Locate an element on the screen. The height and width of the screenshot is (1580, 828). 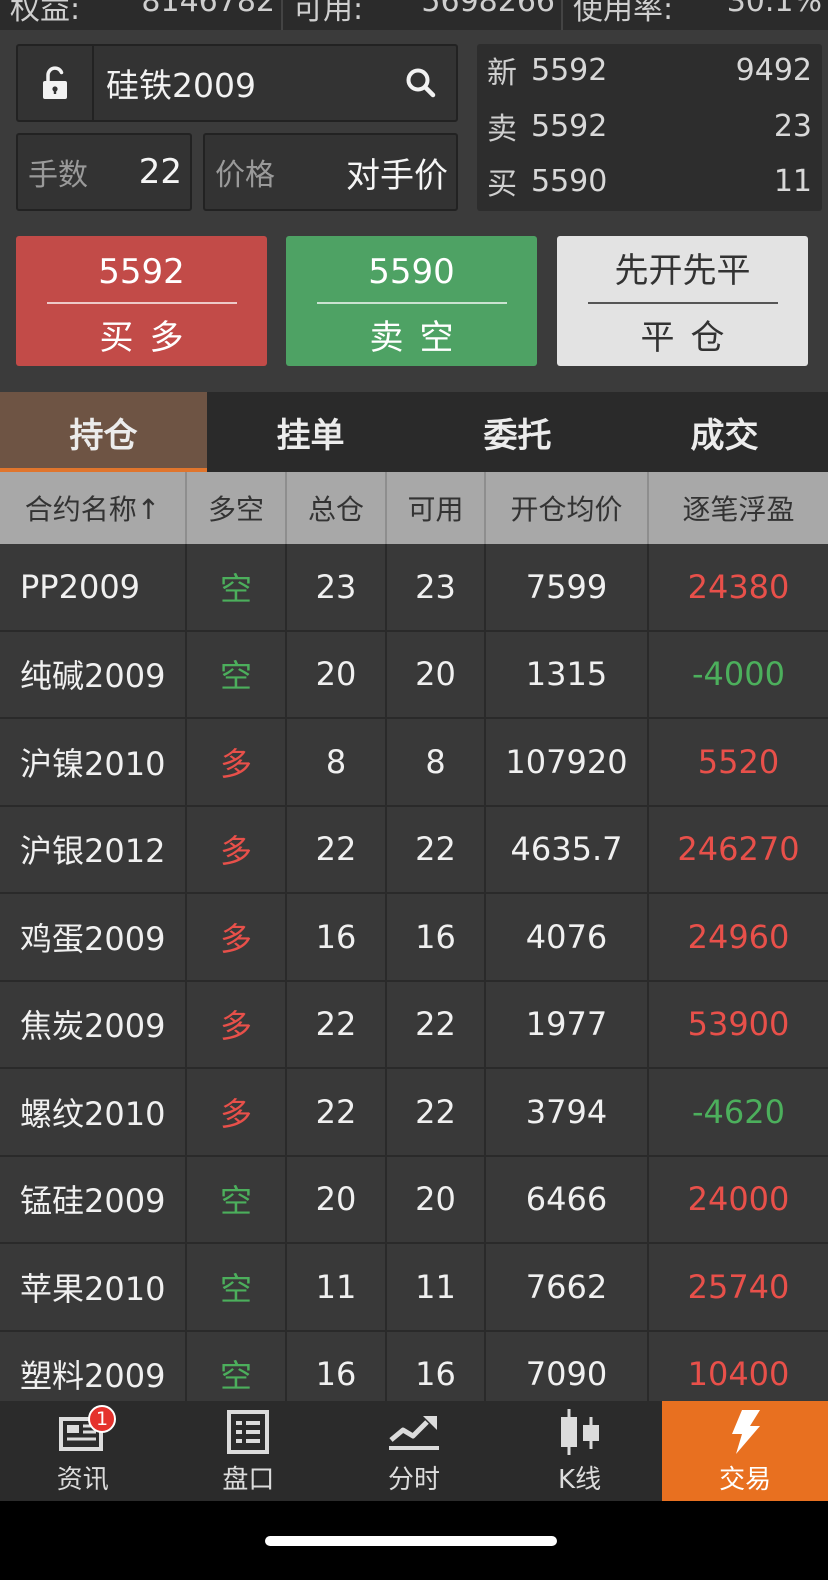
nav-orderbook: 盘口 is located at coordinates (249, 1451).